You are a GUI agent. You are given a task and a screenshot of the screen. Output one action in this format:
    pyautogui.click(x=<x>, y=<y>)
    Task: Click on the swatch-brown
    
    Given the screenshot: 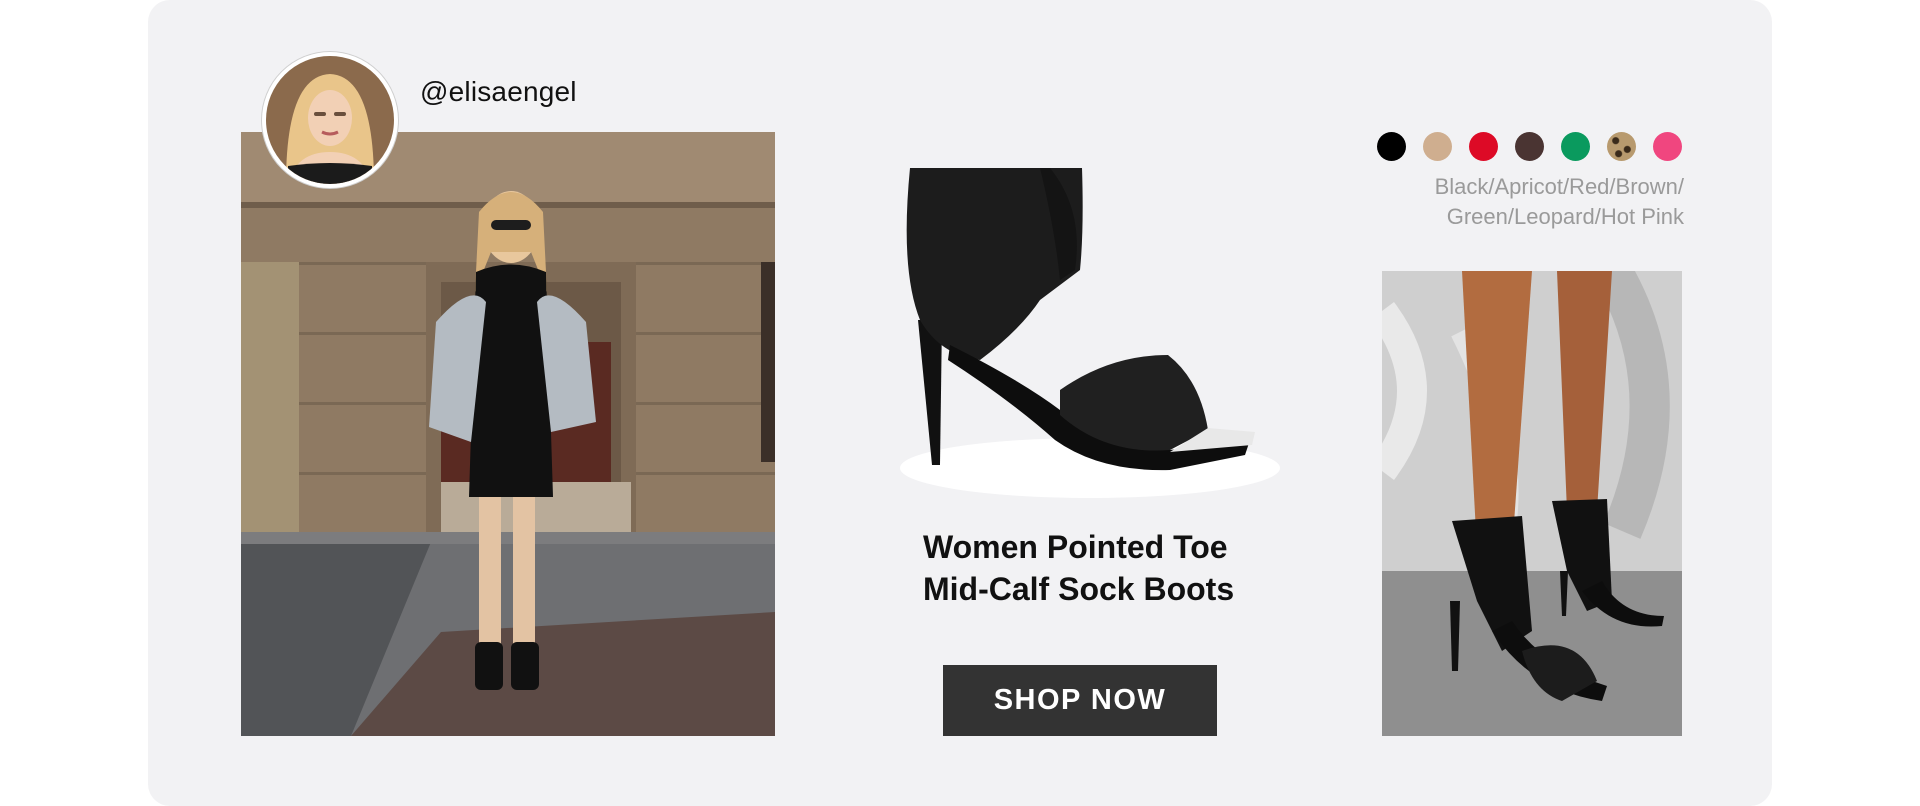 What is the action you would take?
    pyautogui.click(x=1529, y=146)
    